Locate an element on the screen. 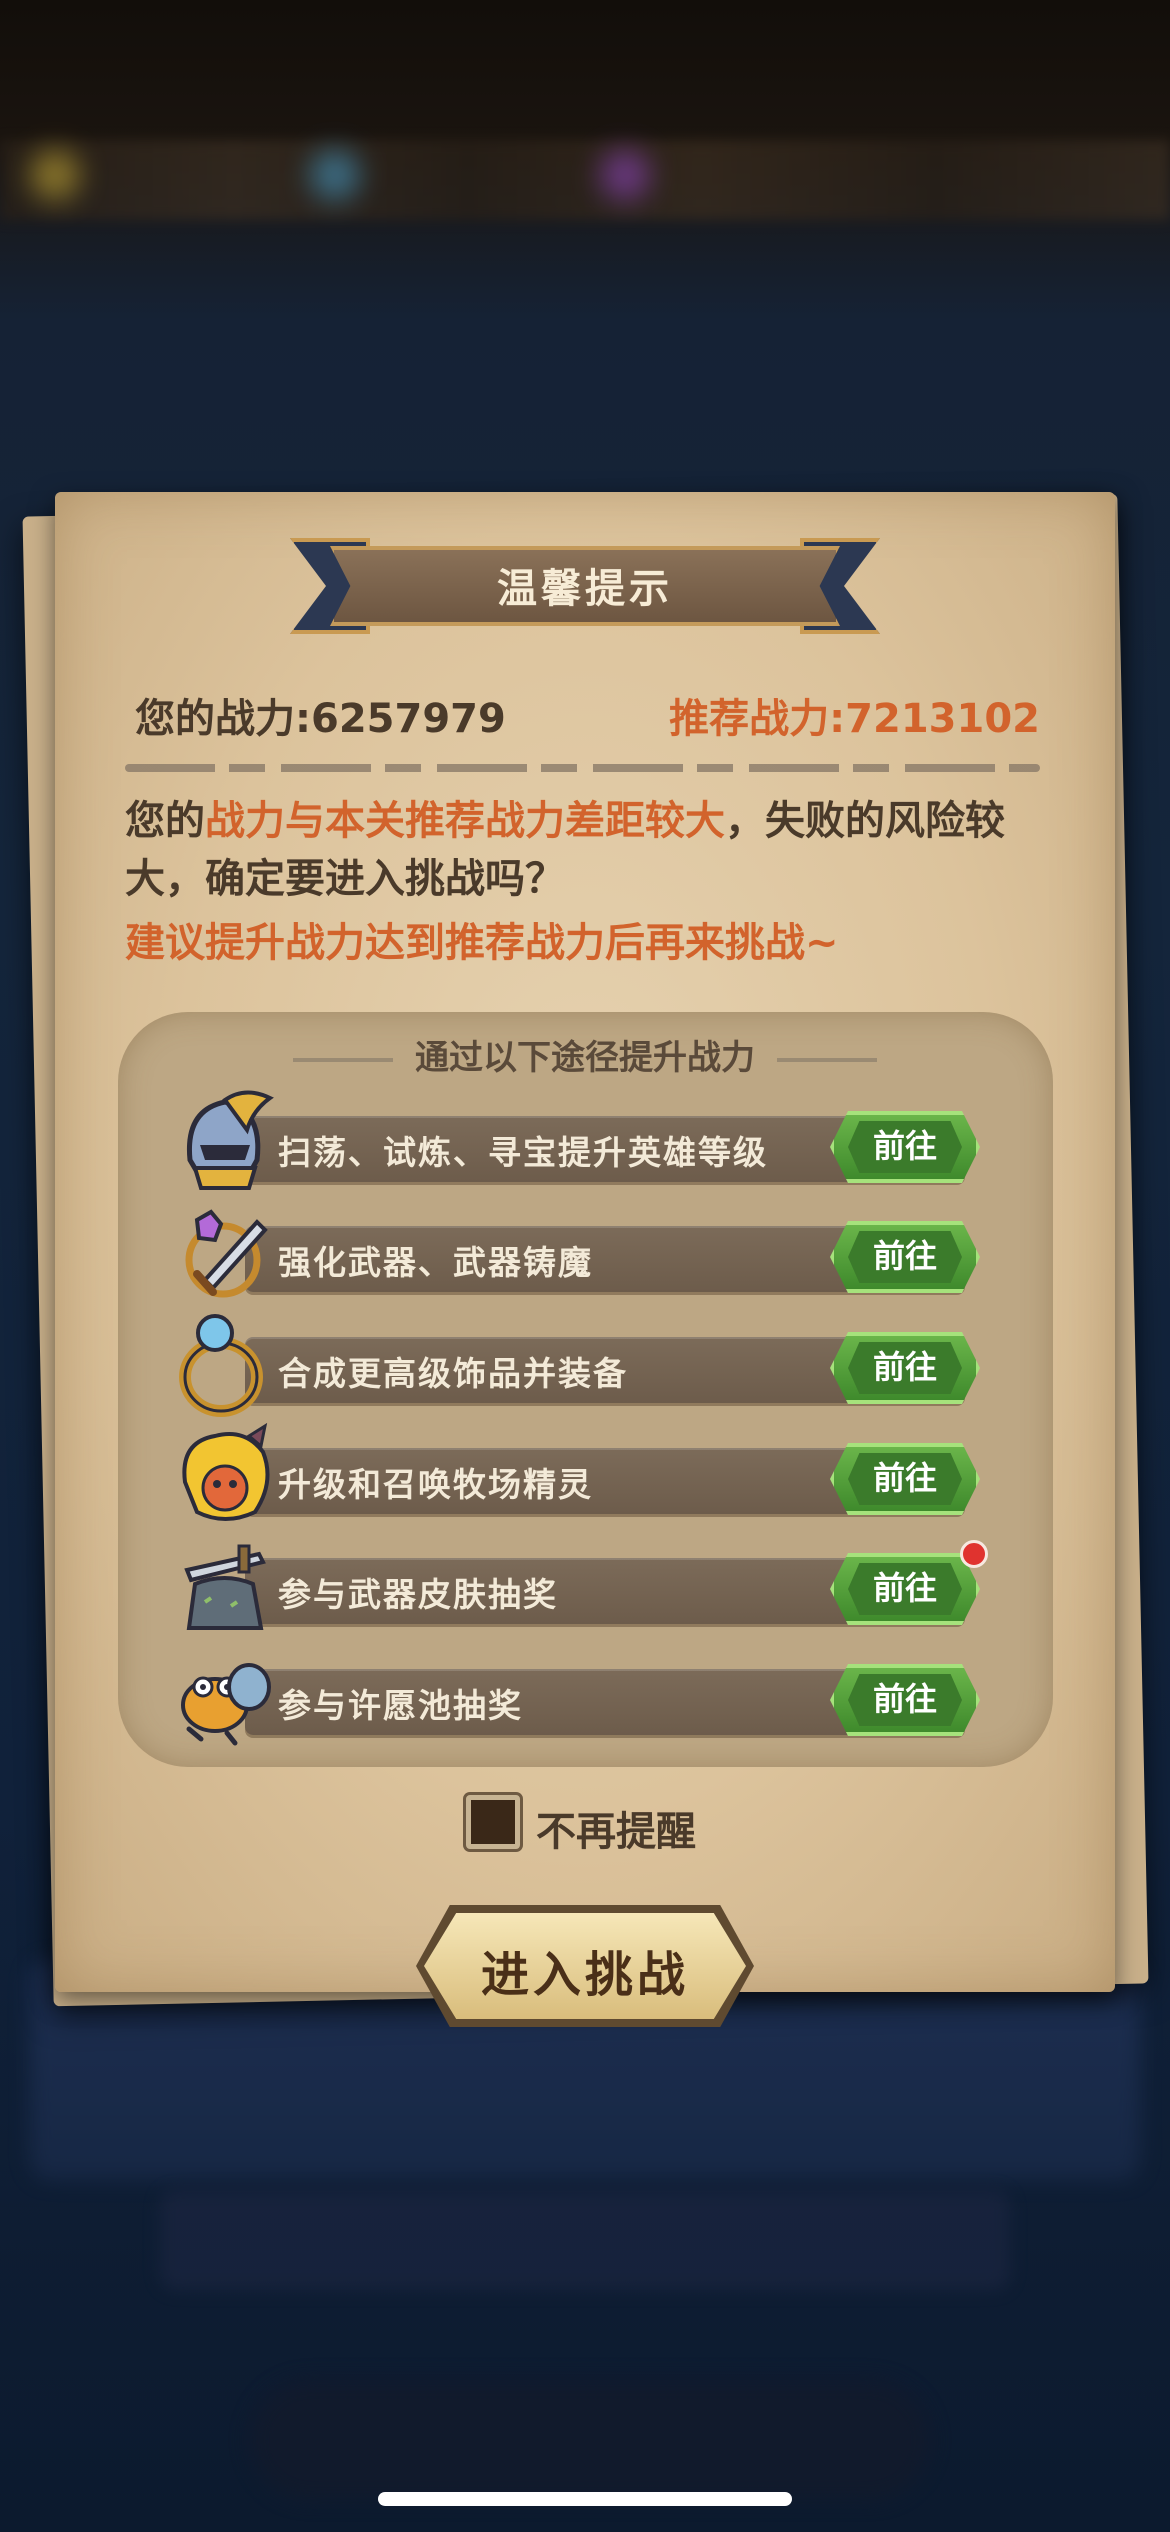 The image size is (1170, 2532). message-prefix: 您的 is located at coordinates (165, 821).